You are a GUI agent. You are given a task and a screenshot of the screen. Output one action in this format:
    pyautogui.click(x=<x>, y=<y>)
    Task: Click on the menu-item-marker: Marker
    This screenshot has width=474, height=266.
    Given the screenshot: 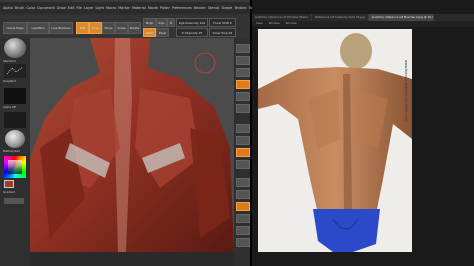 What is the action you would take?
    pyautogui.click(x=124, y=8)
    